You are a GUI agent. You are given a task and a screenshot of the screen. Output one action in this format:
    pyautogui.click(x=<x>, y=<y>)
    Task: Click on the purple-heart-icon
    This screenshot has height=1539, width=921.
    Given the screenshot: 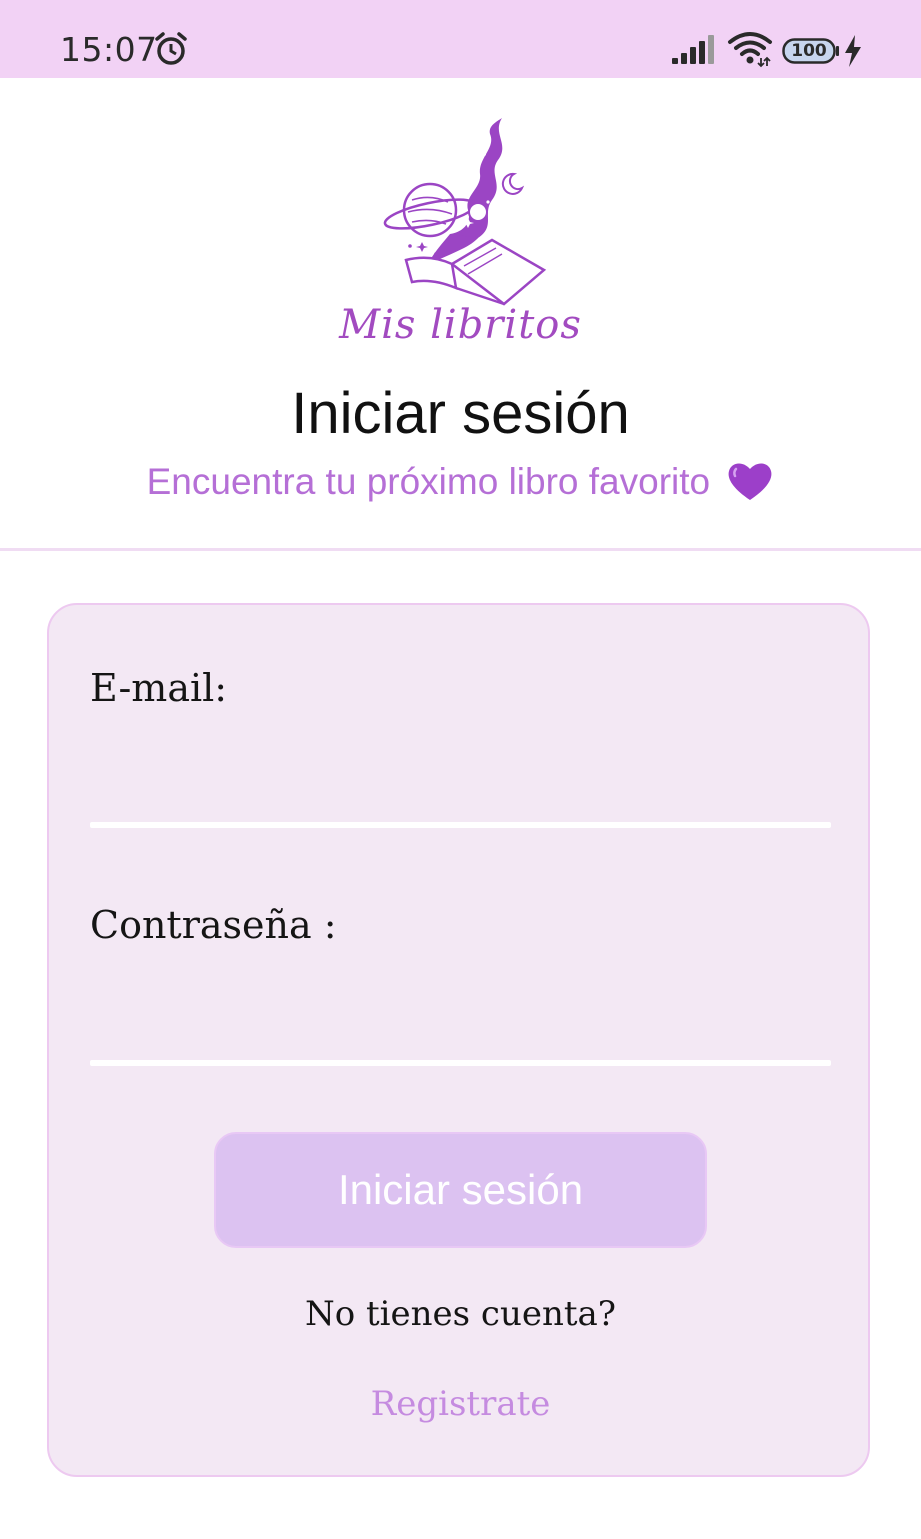 What is the action you would take?
    pyautogui.click(x=750, y=481)
    